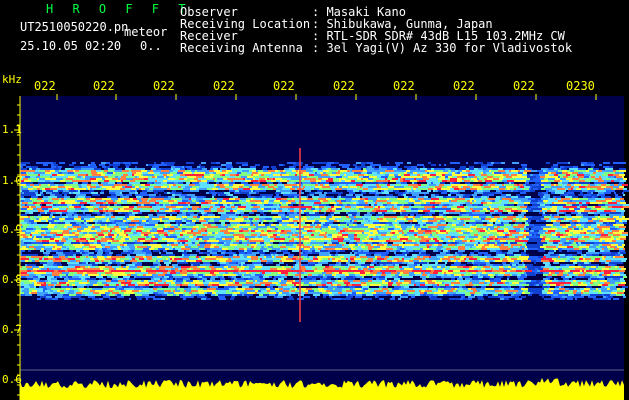 This screenshot has width=629, height=400. I want to click on y-tick-label: 1.1, so click(12, 129).